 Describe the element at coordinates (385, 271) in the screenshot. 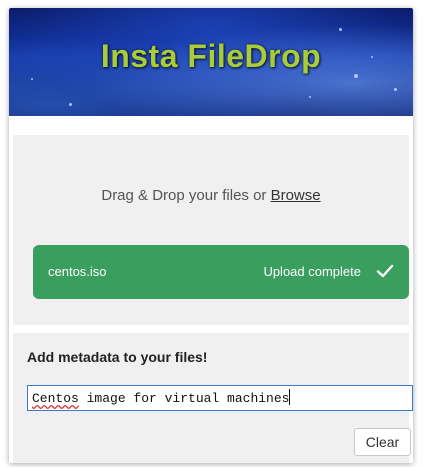

I see `check-icon` at that location.